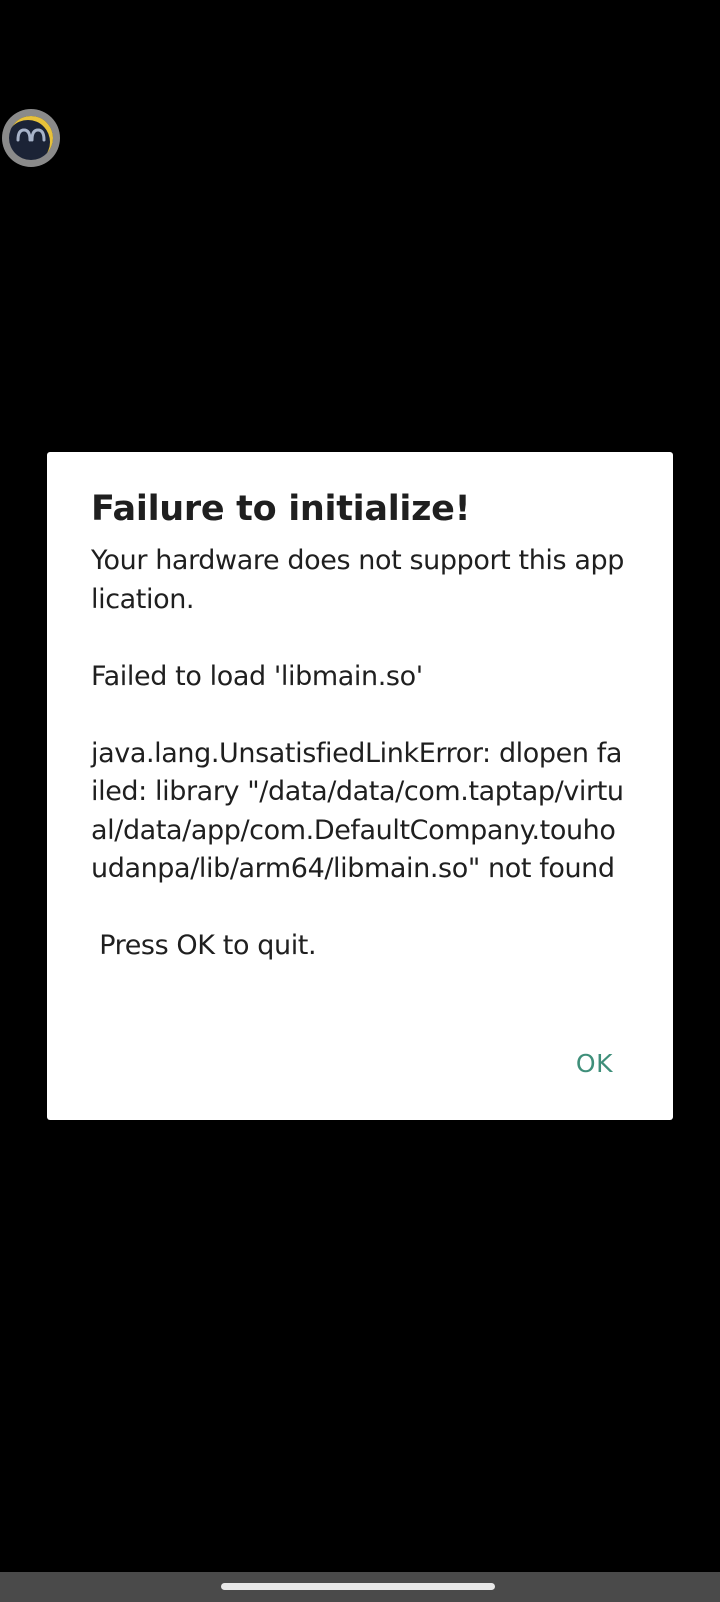  I want to click on floating-assistant-button, so click(31, 138).